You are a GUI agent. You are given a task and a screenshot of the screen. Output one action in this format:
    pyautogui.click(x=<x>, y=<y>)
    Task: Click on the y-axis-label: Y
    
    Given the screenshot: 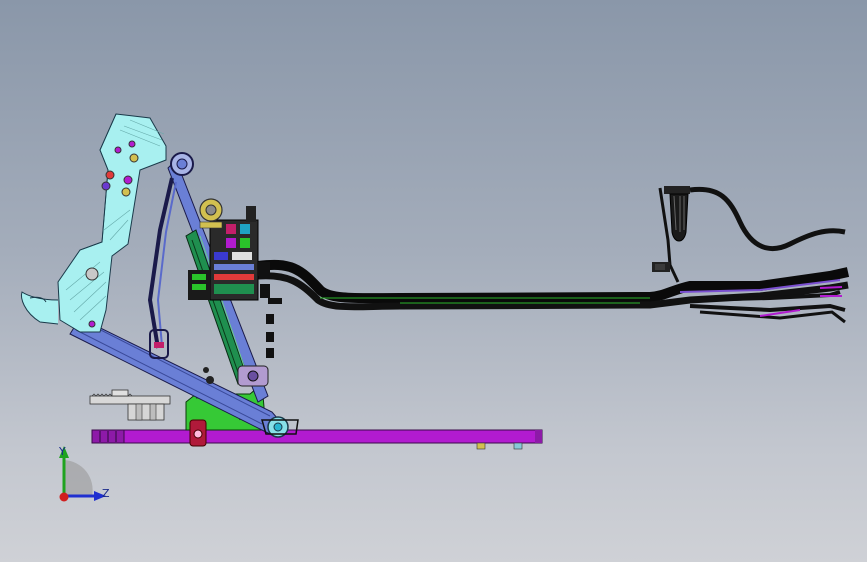 What is the action you would take?
    pyautogui.click(x=62, y=451)
    